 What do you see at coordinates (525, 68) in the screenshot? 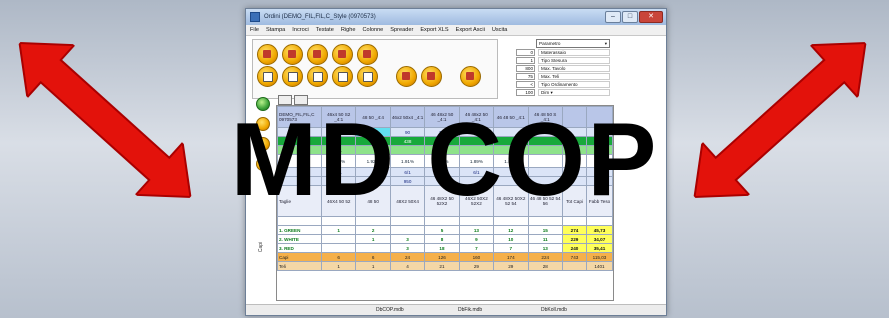
I see `param-value-input: 800` at bounding box center [525, 68].